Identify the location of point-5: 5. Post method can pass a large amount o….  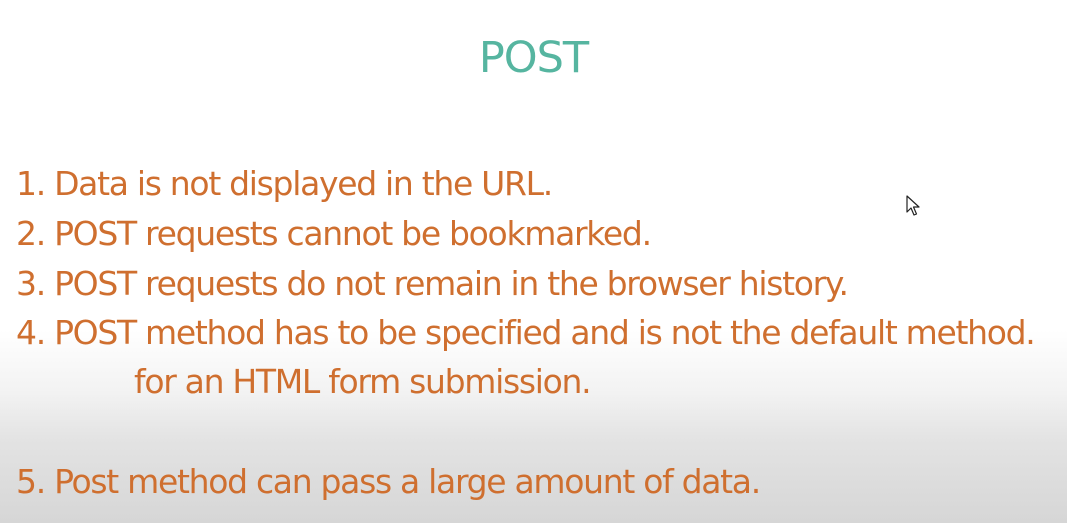
(388, 481).